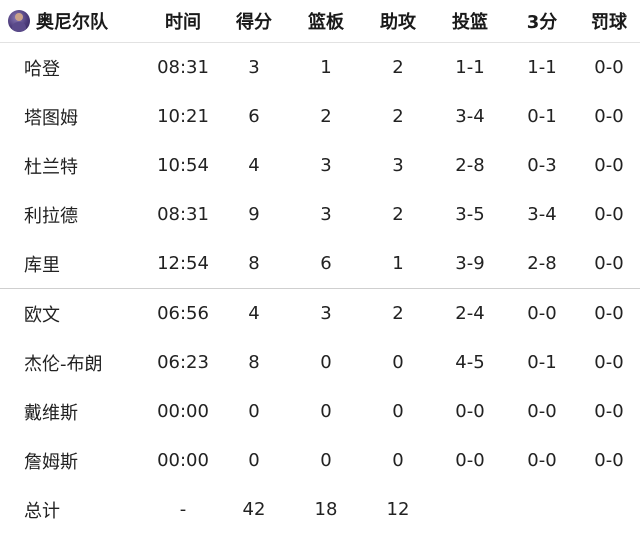 This screenshot has height=537, width=640. I want to click on total-row: 总计 - 42 18 12, so click(320, 509).